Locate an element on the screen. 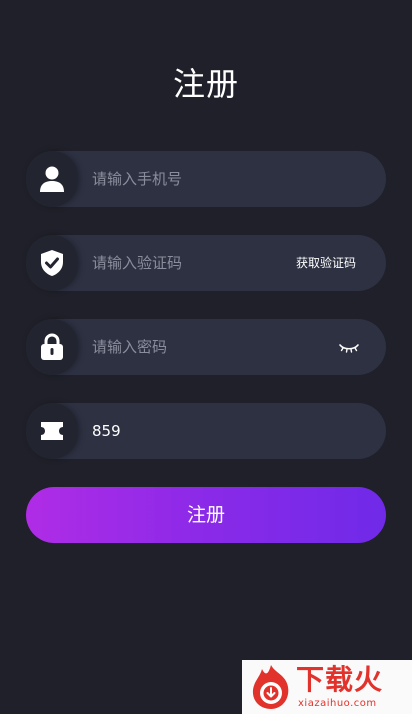 The height and width of the screenshot is (714, 412). phone-field is located at coordinates (206, 179).